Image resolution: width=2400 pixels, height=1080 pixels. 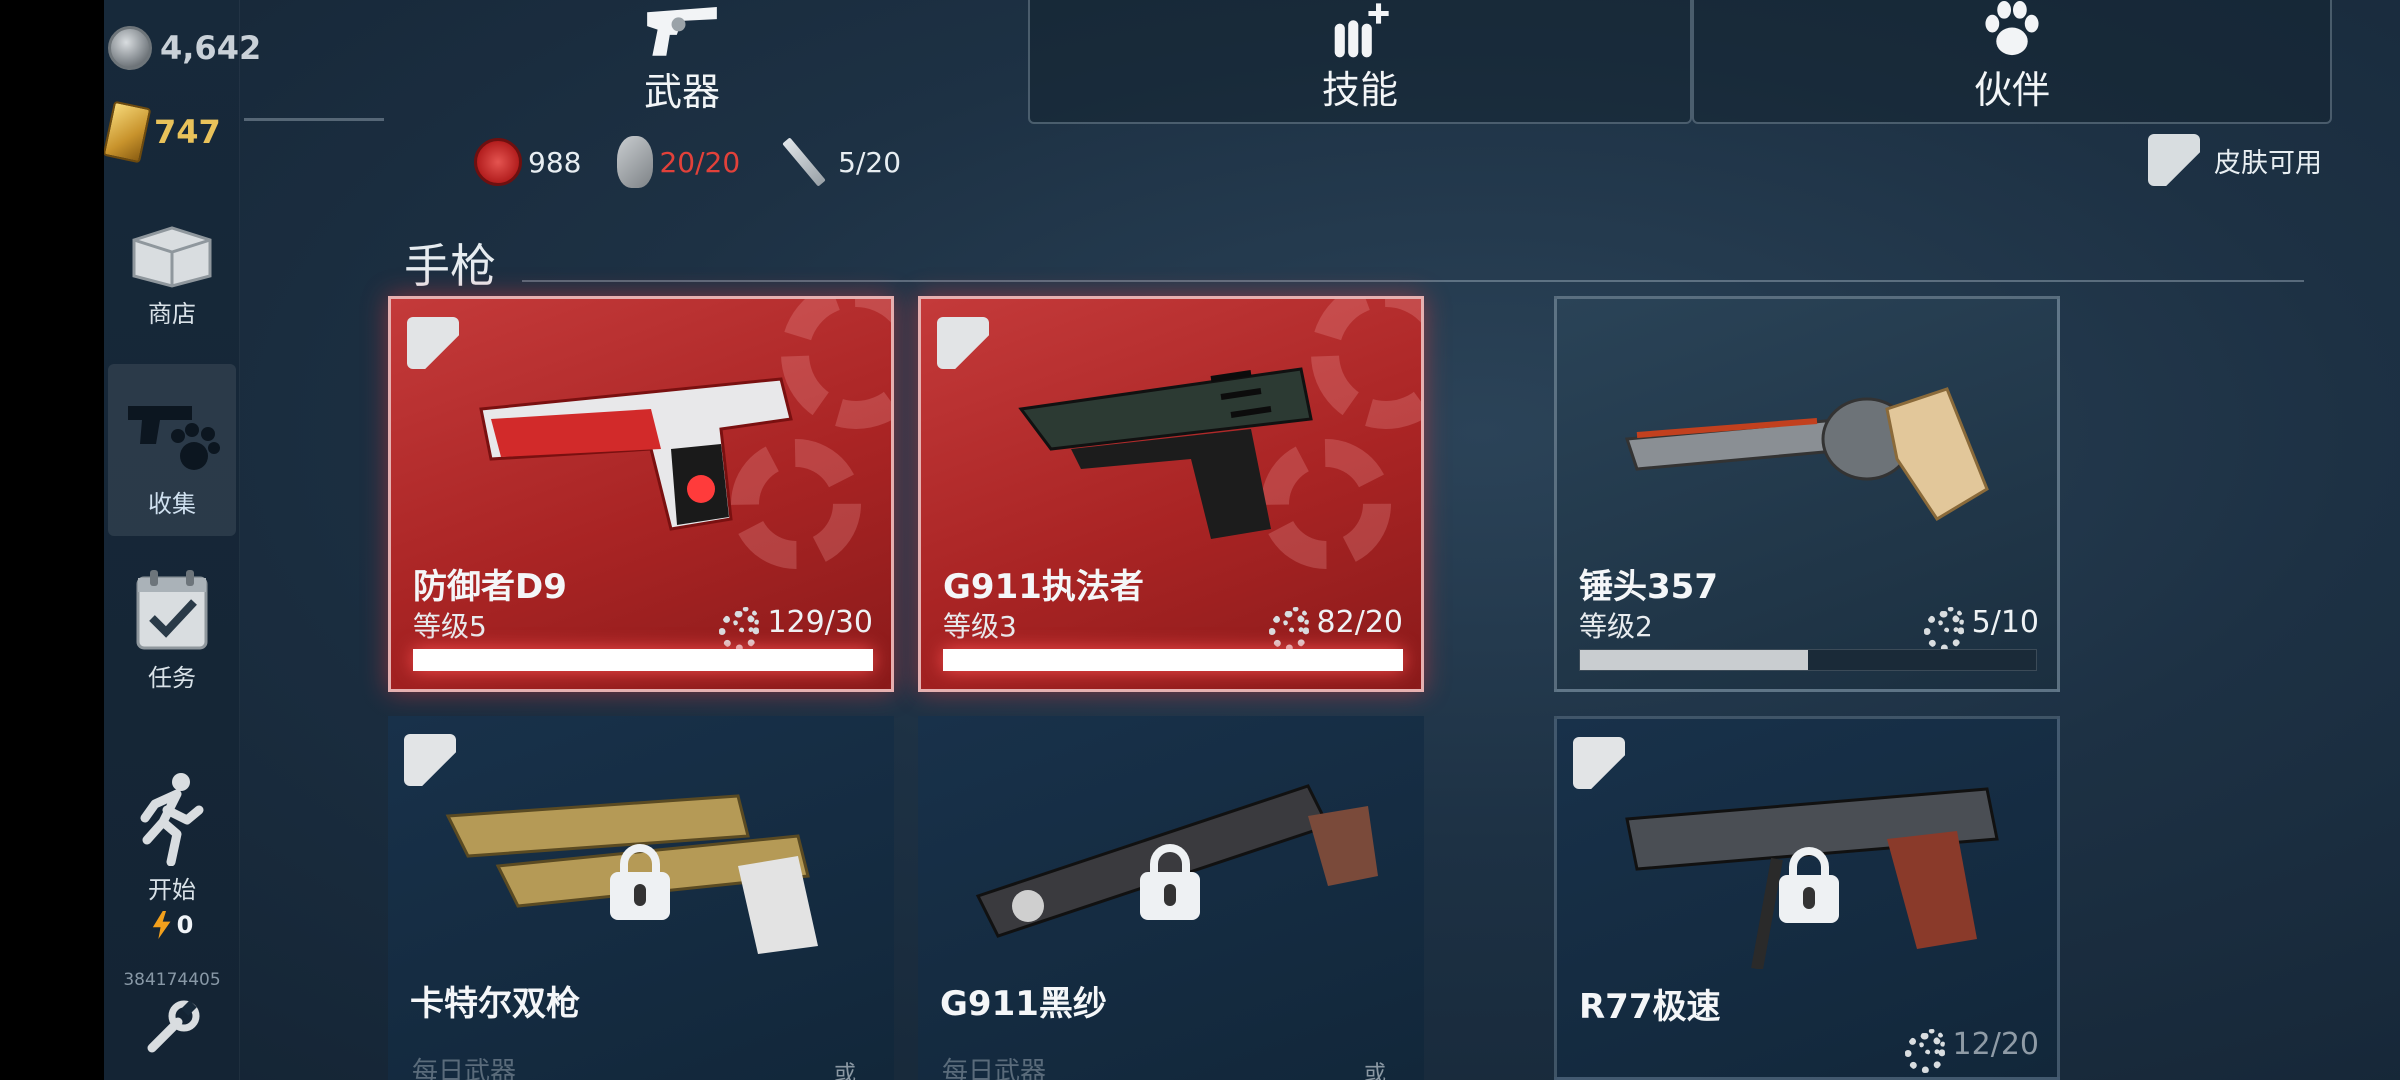 I want to click on weapon-name: 锤头357, so click(x=1648, y=587).